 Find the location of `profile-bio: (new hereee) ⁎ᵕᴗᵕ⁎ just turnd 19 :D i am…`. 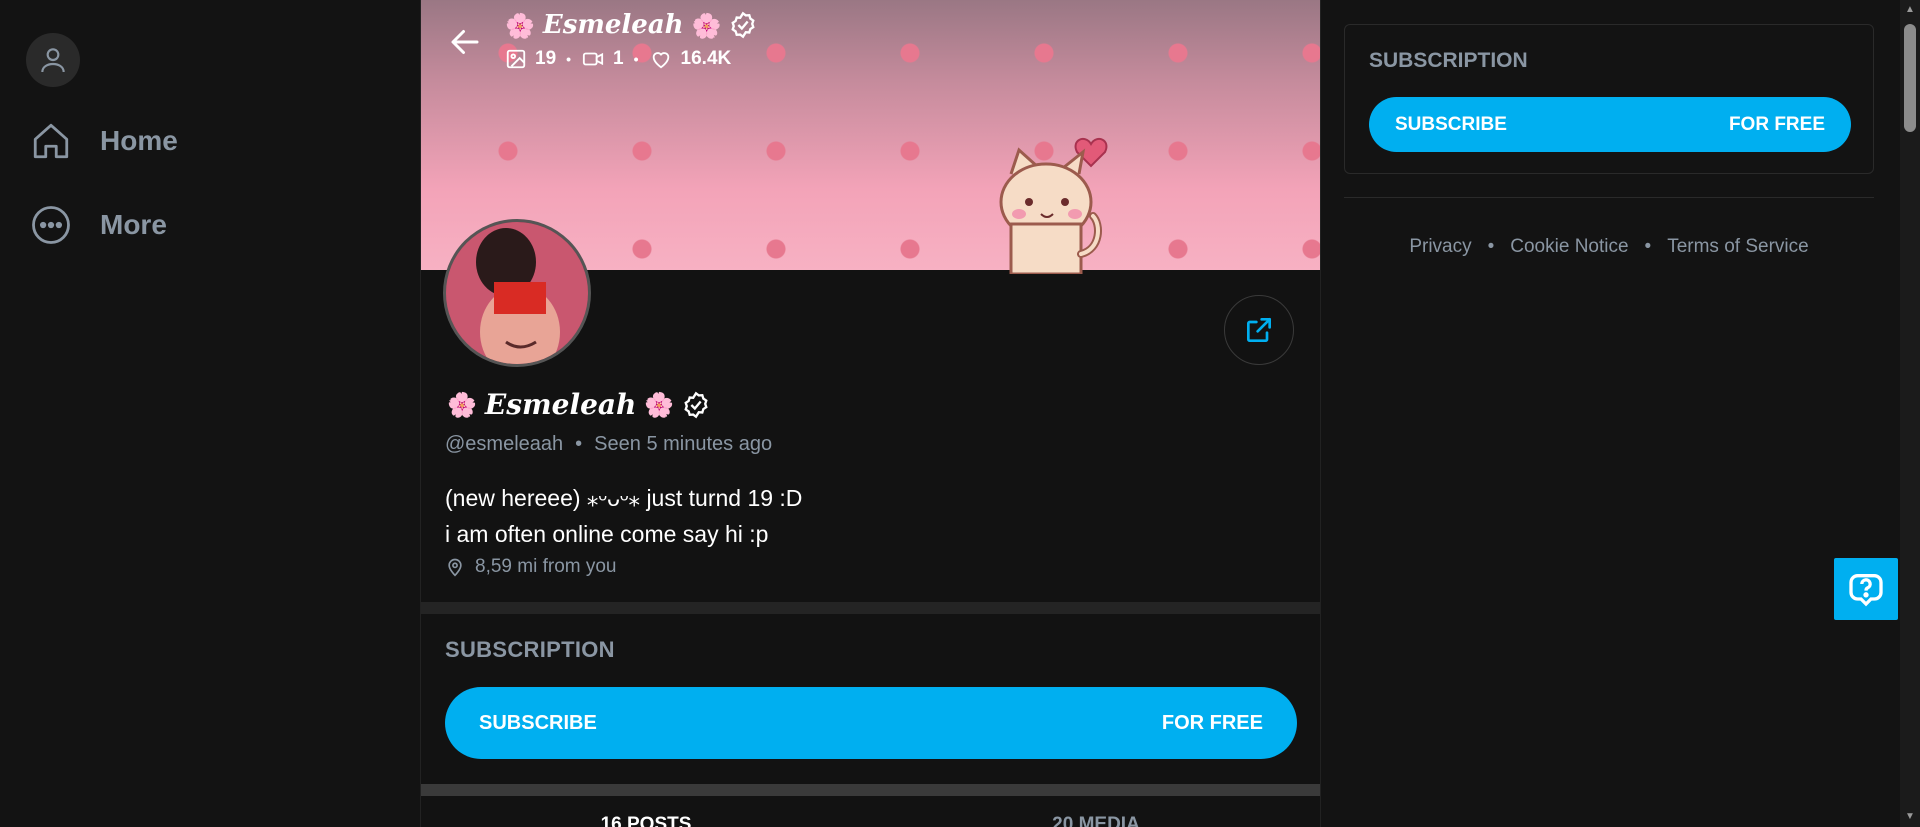

profile-bio: (new hereee) ⁎ᵕᴗᵕ⁎ just turnd 19 :D i am… is located at coordinates (623, 516).